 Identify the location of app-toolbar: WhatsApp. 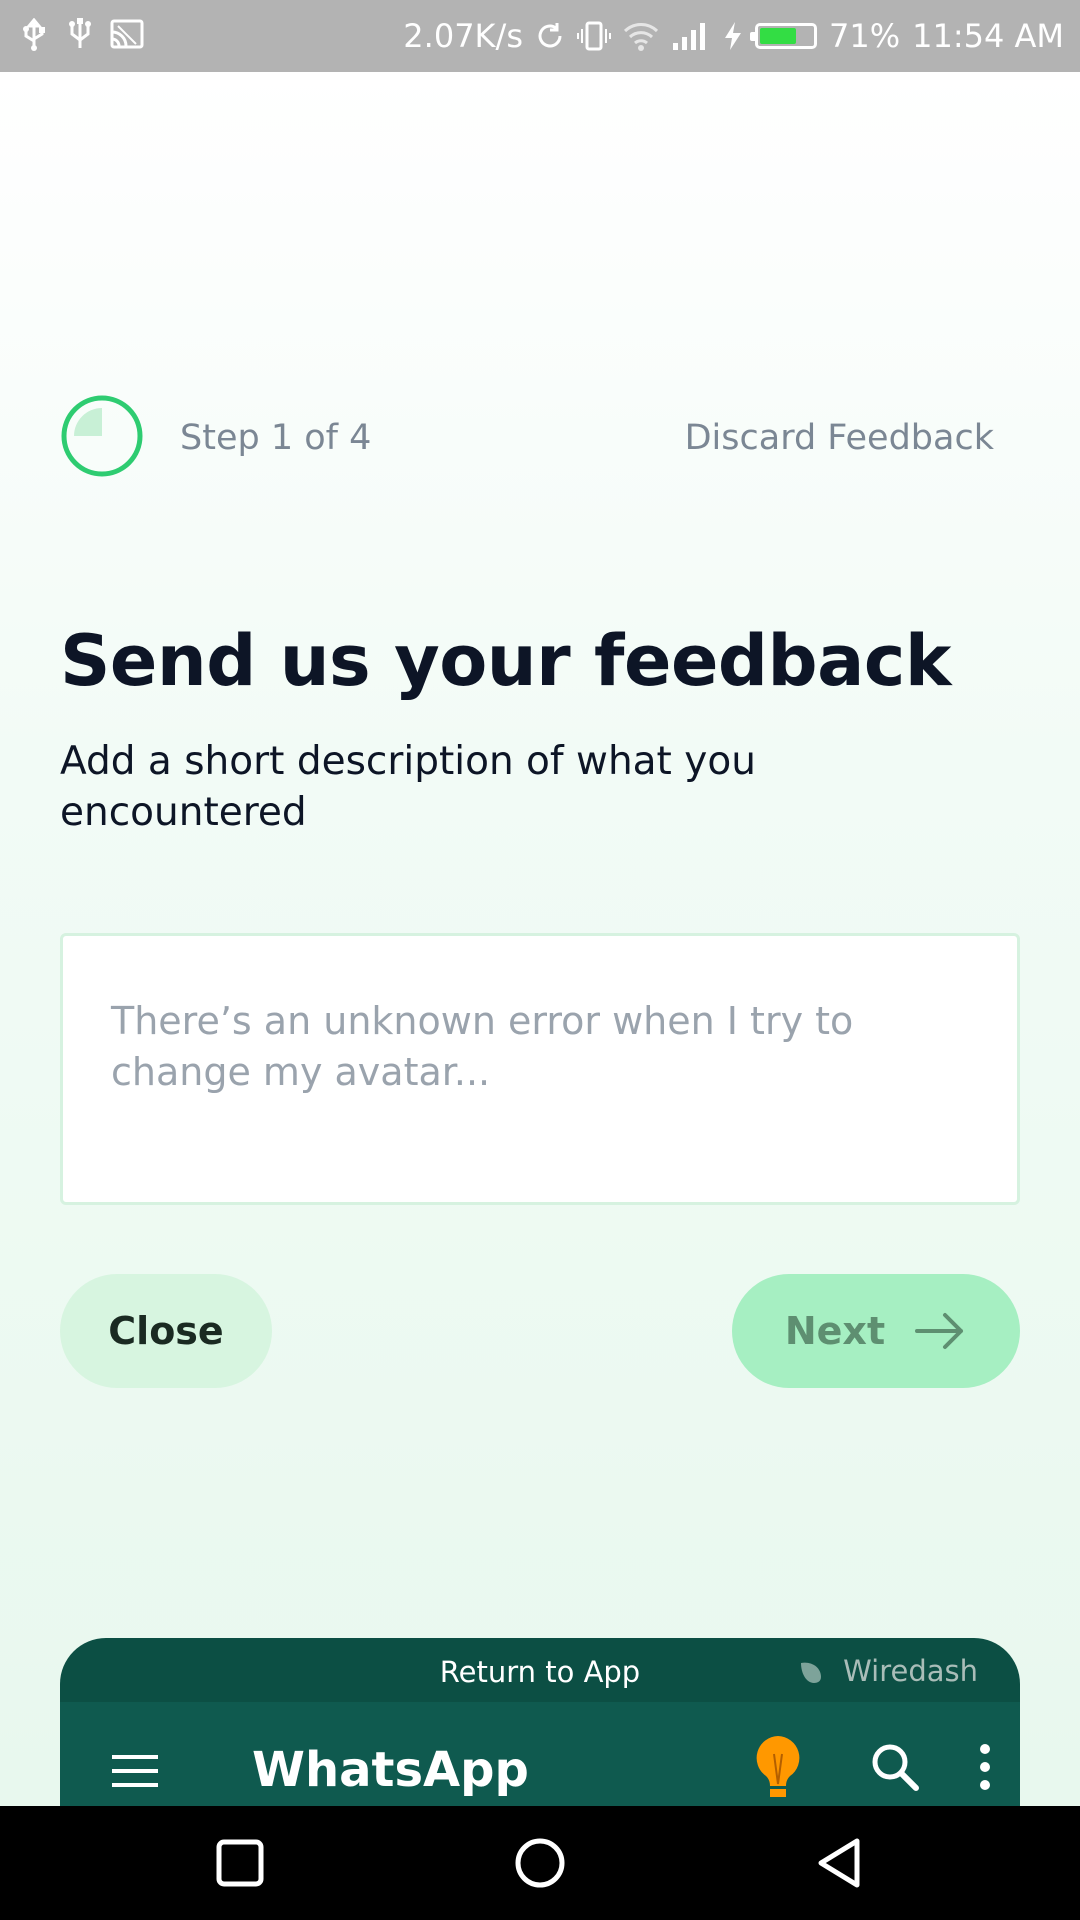
(540, 1754).